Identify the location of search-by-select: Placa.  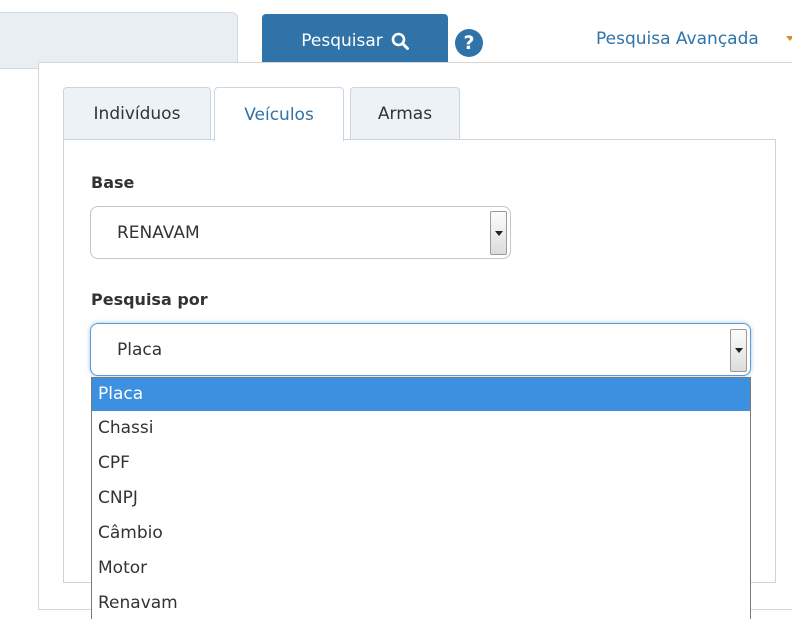
(420, 349).